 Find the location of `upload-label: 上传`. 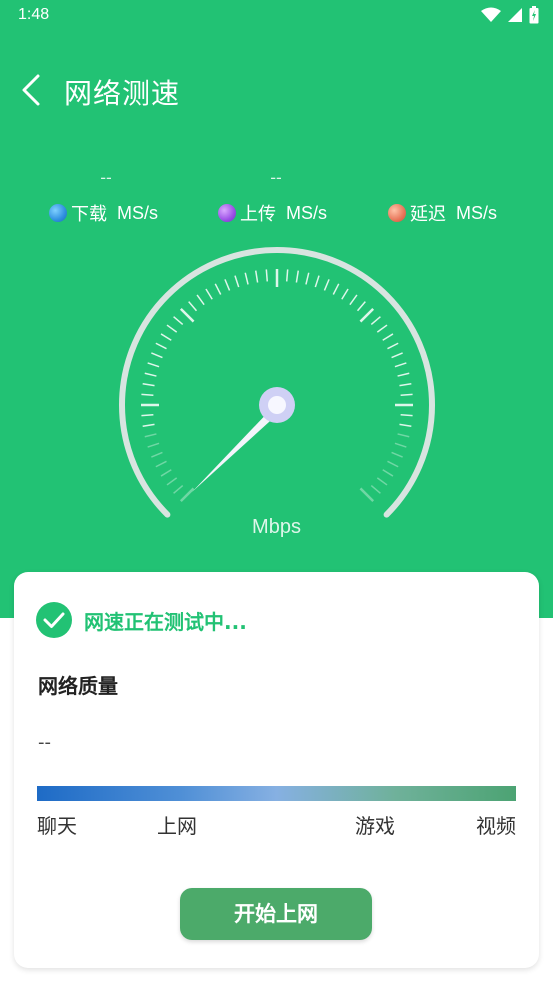

upload-label: 上传 is located at coordinates (258, 214).